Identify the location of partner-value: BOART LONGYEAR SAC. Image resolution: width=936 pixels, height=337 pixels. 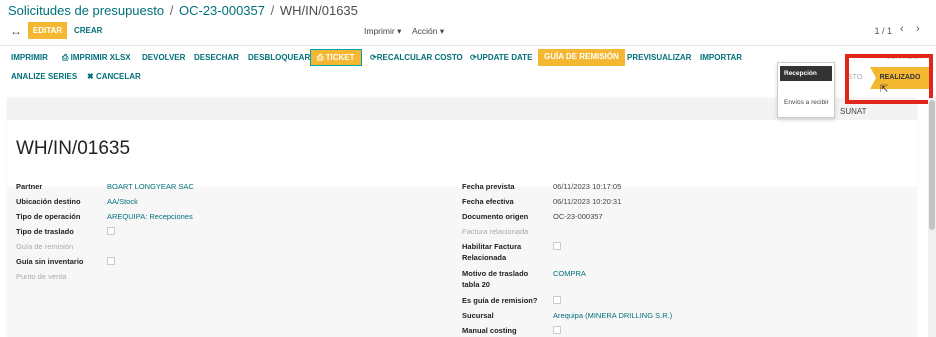
(150, 186).